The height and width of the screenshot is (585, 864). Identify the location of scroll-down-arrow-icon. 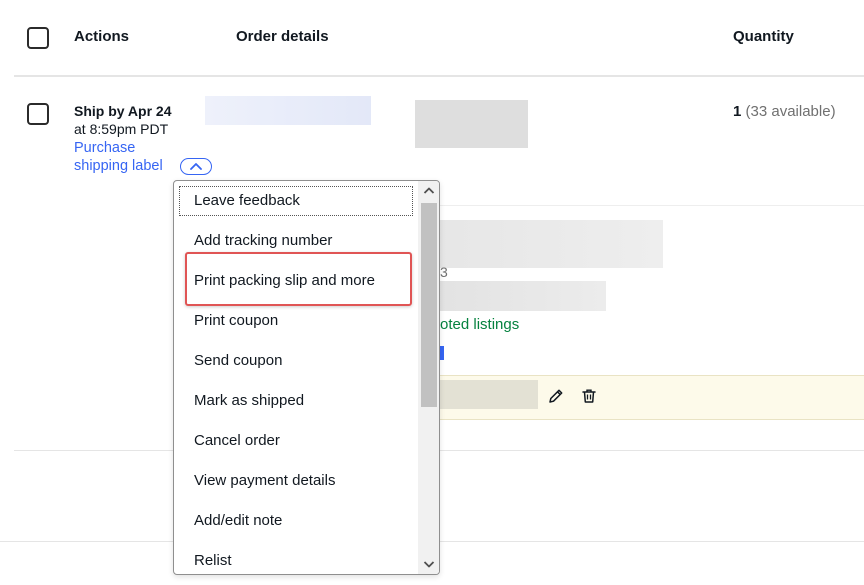
(429, 564).